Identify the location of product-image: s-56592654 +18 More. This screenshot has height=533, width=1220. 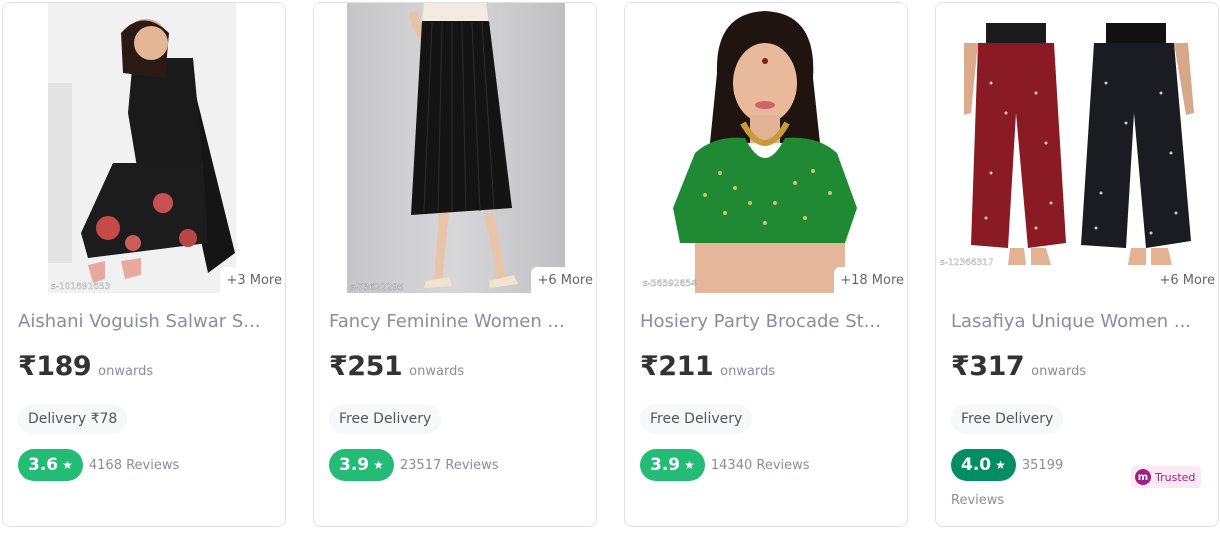
(766, 148).